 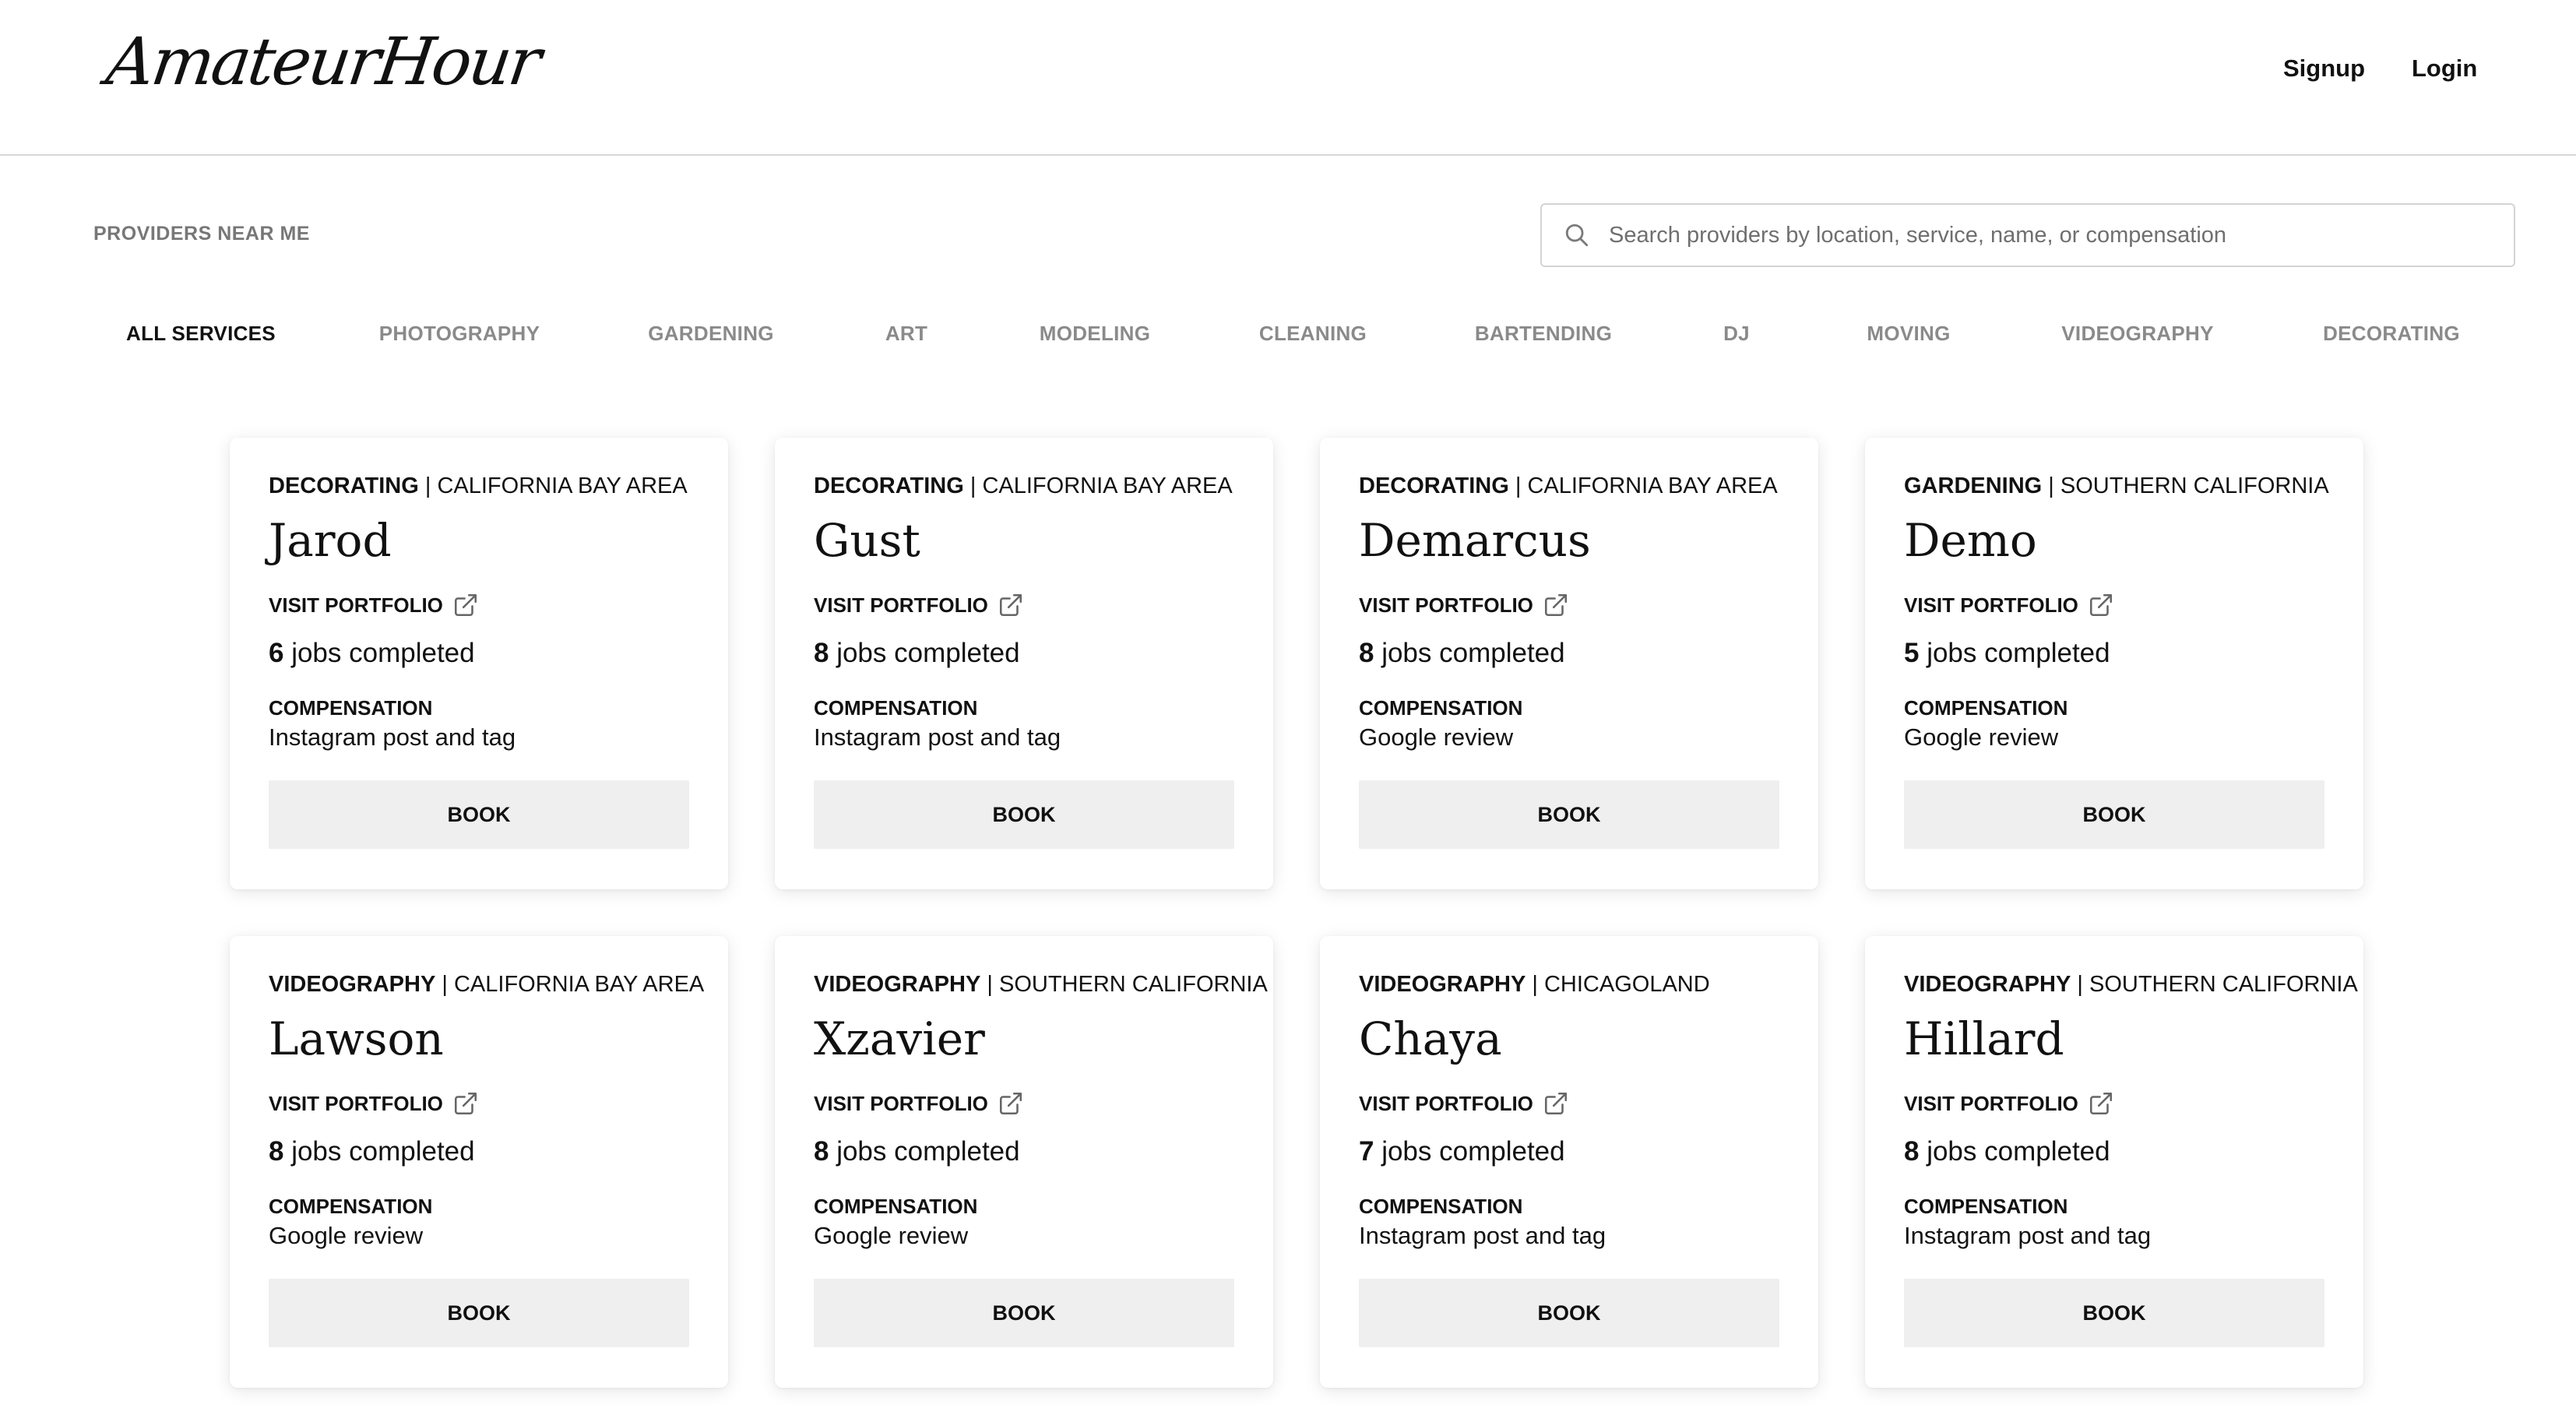 What do you see at coordinates (2137, 334) in the screenshot?
I see `tab-videography: VIDEOGRAPHY` at bounding box center [2137, 334].